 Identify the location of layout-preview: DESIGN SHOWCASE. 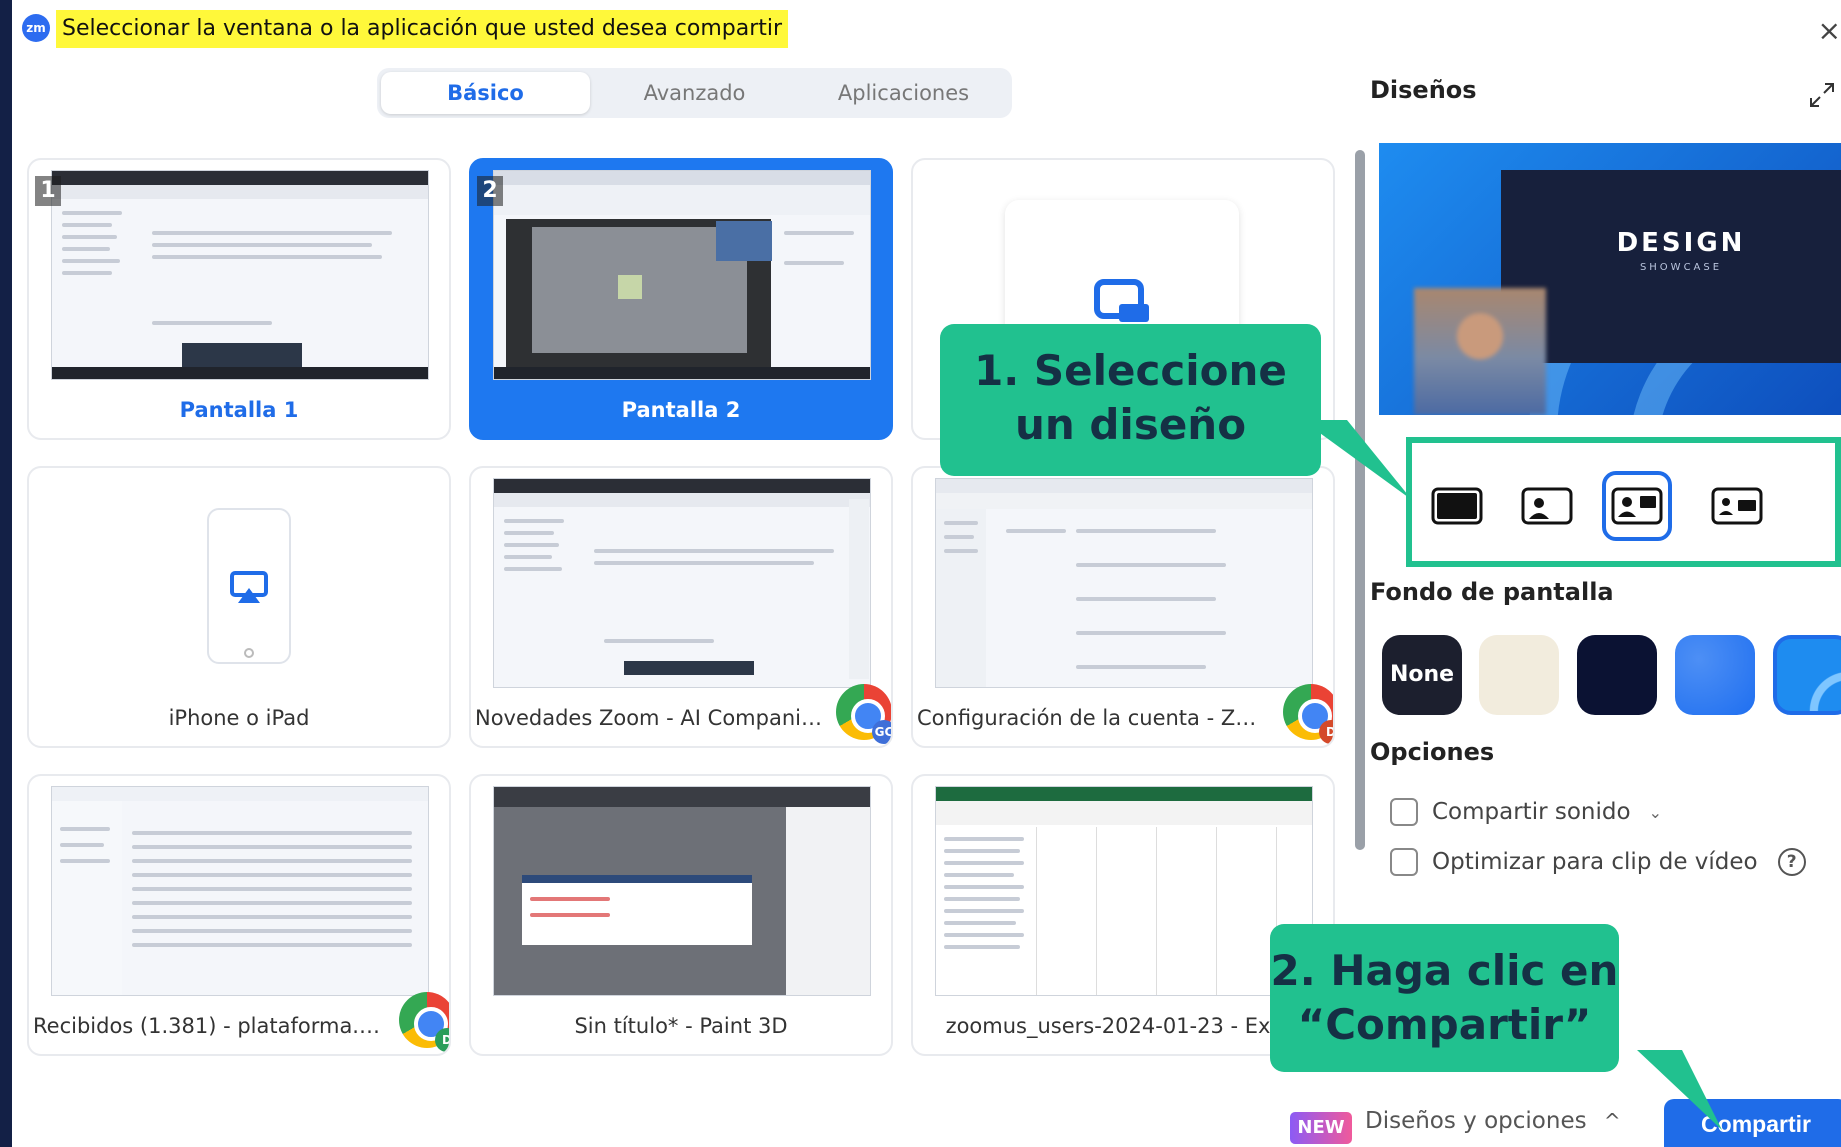
(1610, 279).